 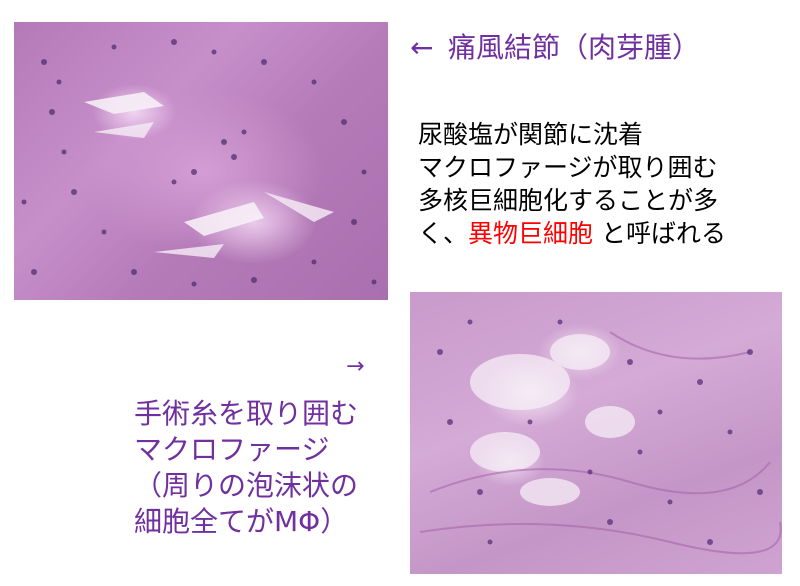 I want to click on suture-macrophage-label: 手術糸を取り囲む マクロファージ （周りの泡沫状の 細胞全てがMΦ）, so click(x=246, y=468).